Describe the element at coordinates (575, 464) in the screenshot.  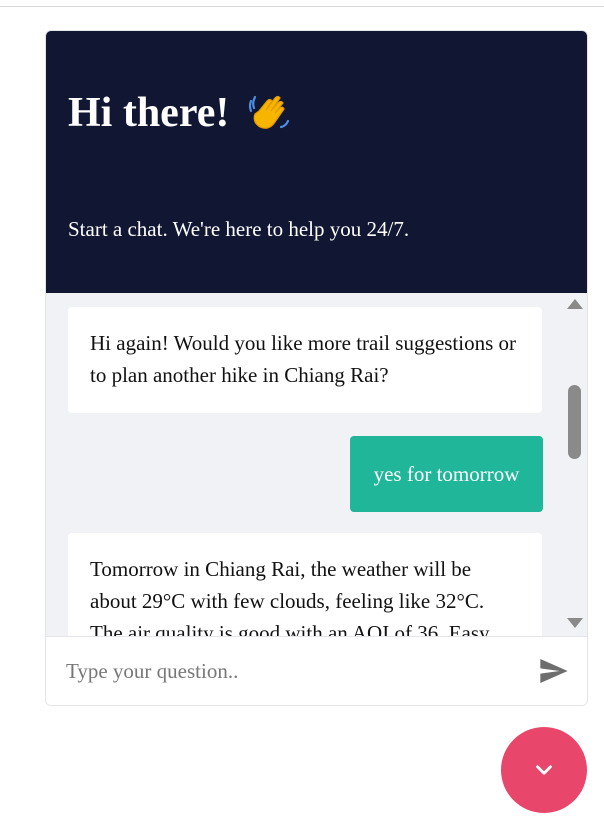
I see `message-scrollbar` at that location.